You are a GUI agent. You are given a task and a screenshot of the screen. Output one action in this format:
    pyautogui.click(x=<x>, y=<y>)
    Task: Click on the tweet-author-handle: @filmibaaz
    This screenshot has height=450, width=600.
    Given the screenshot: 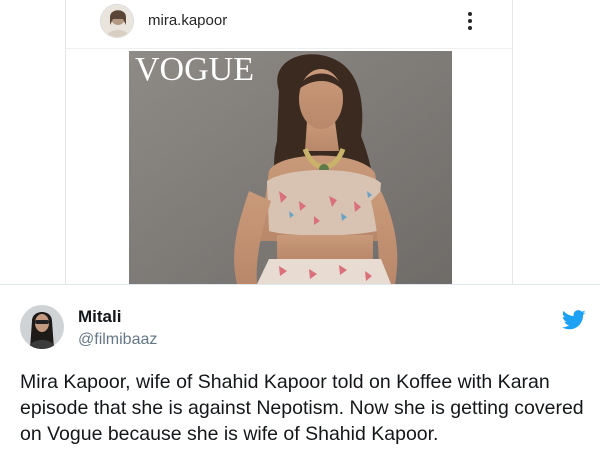 What is the action you would take?
    pyautogui.click(x=117, y=340)
    